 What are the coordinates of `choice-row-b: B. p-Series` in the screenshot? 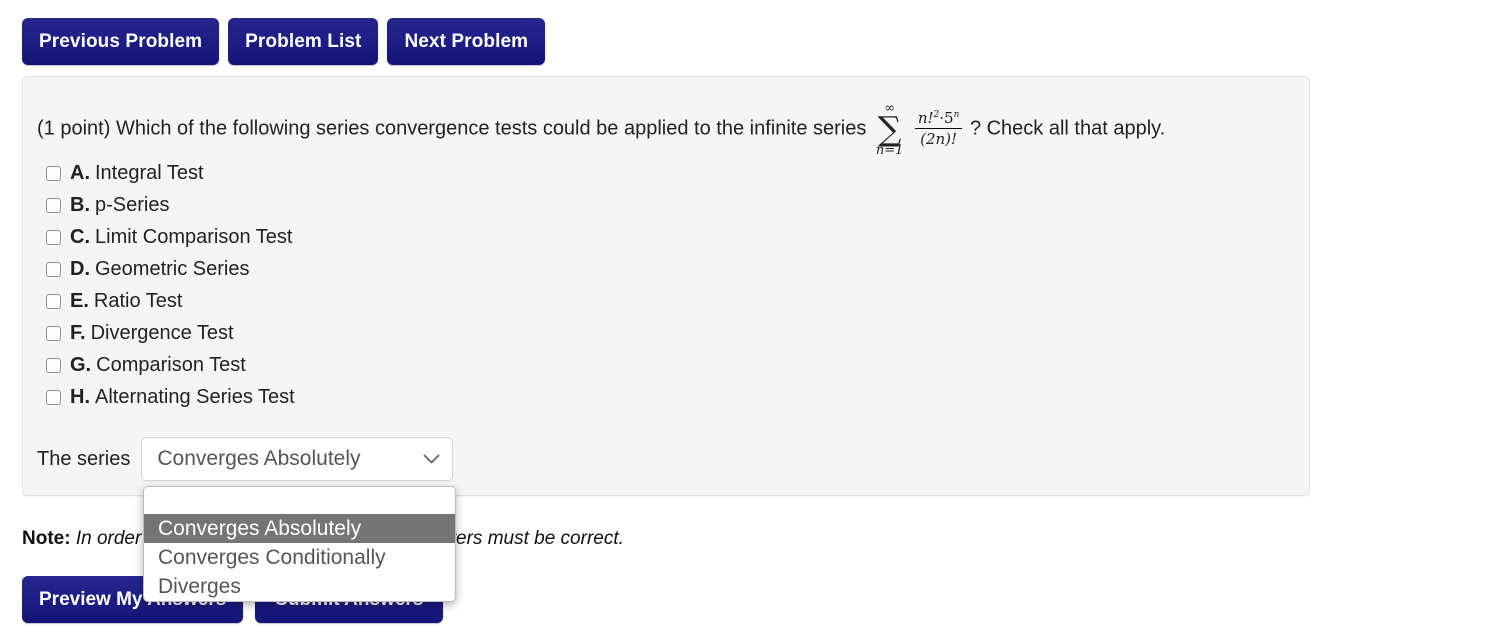 It's located at (166, 205).